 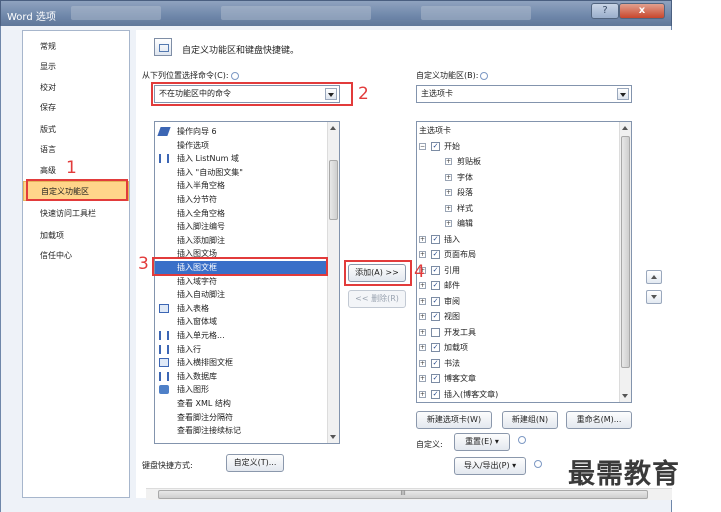 I want to click on command-item: 查看脚注接续标记, so click(x=241, y=430).